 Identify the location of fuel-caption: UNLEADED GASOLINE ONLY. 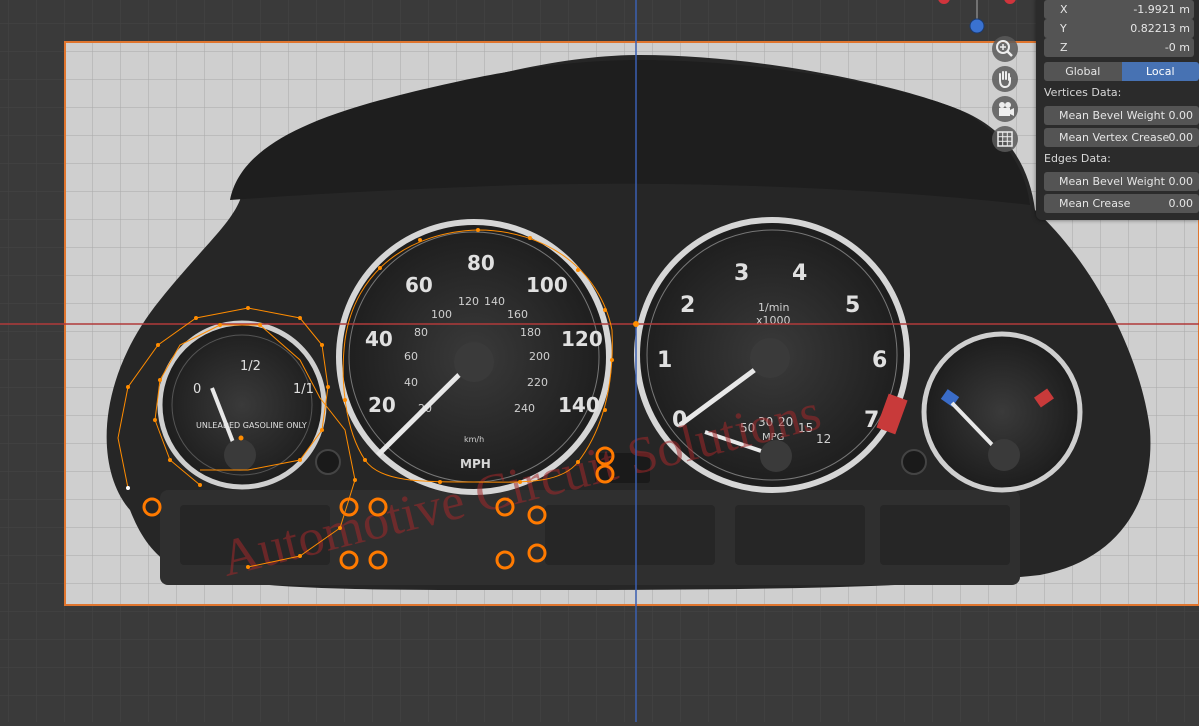
(251, 425).